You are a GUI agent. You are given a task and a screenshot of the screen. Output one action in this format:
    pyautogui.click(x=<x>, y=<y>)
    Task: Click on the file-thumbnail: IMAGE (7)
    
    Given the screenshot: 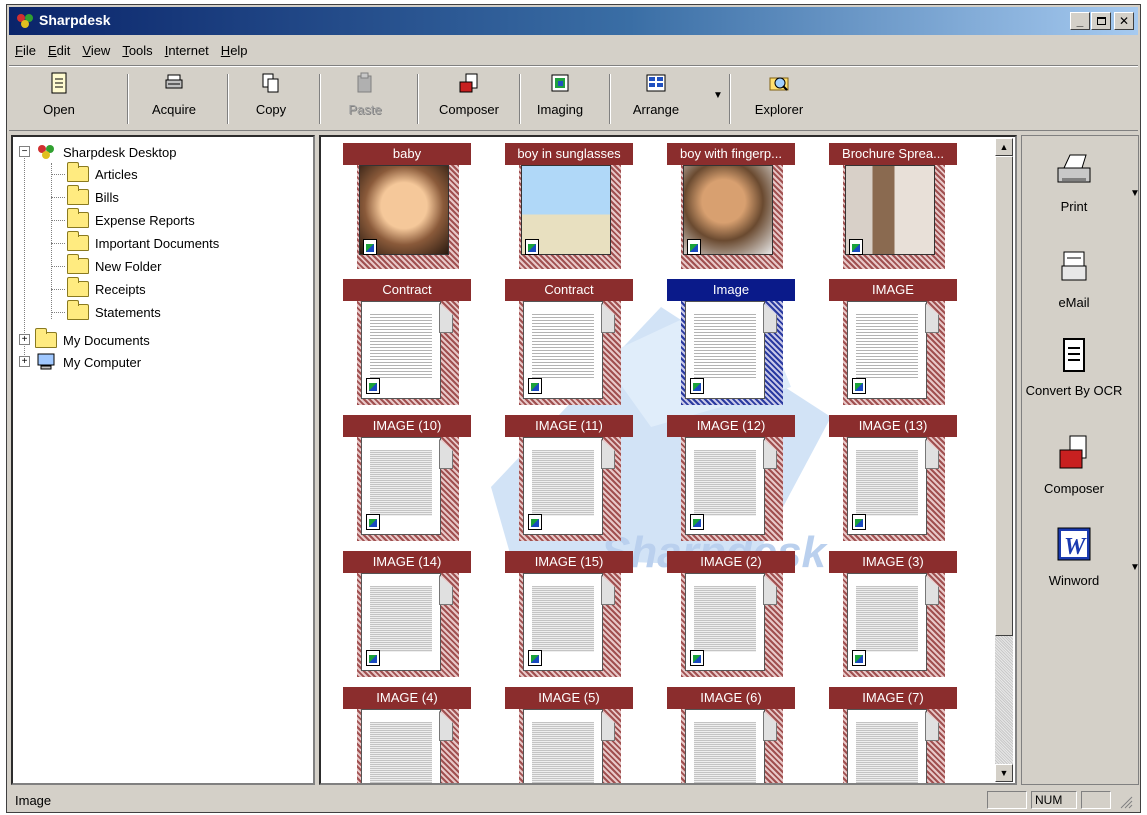 What is the action you would take?
    pyautogui.click(x=894, y=735)
    